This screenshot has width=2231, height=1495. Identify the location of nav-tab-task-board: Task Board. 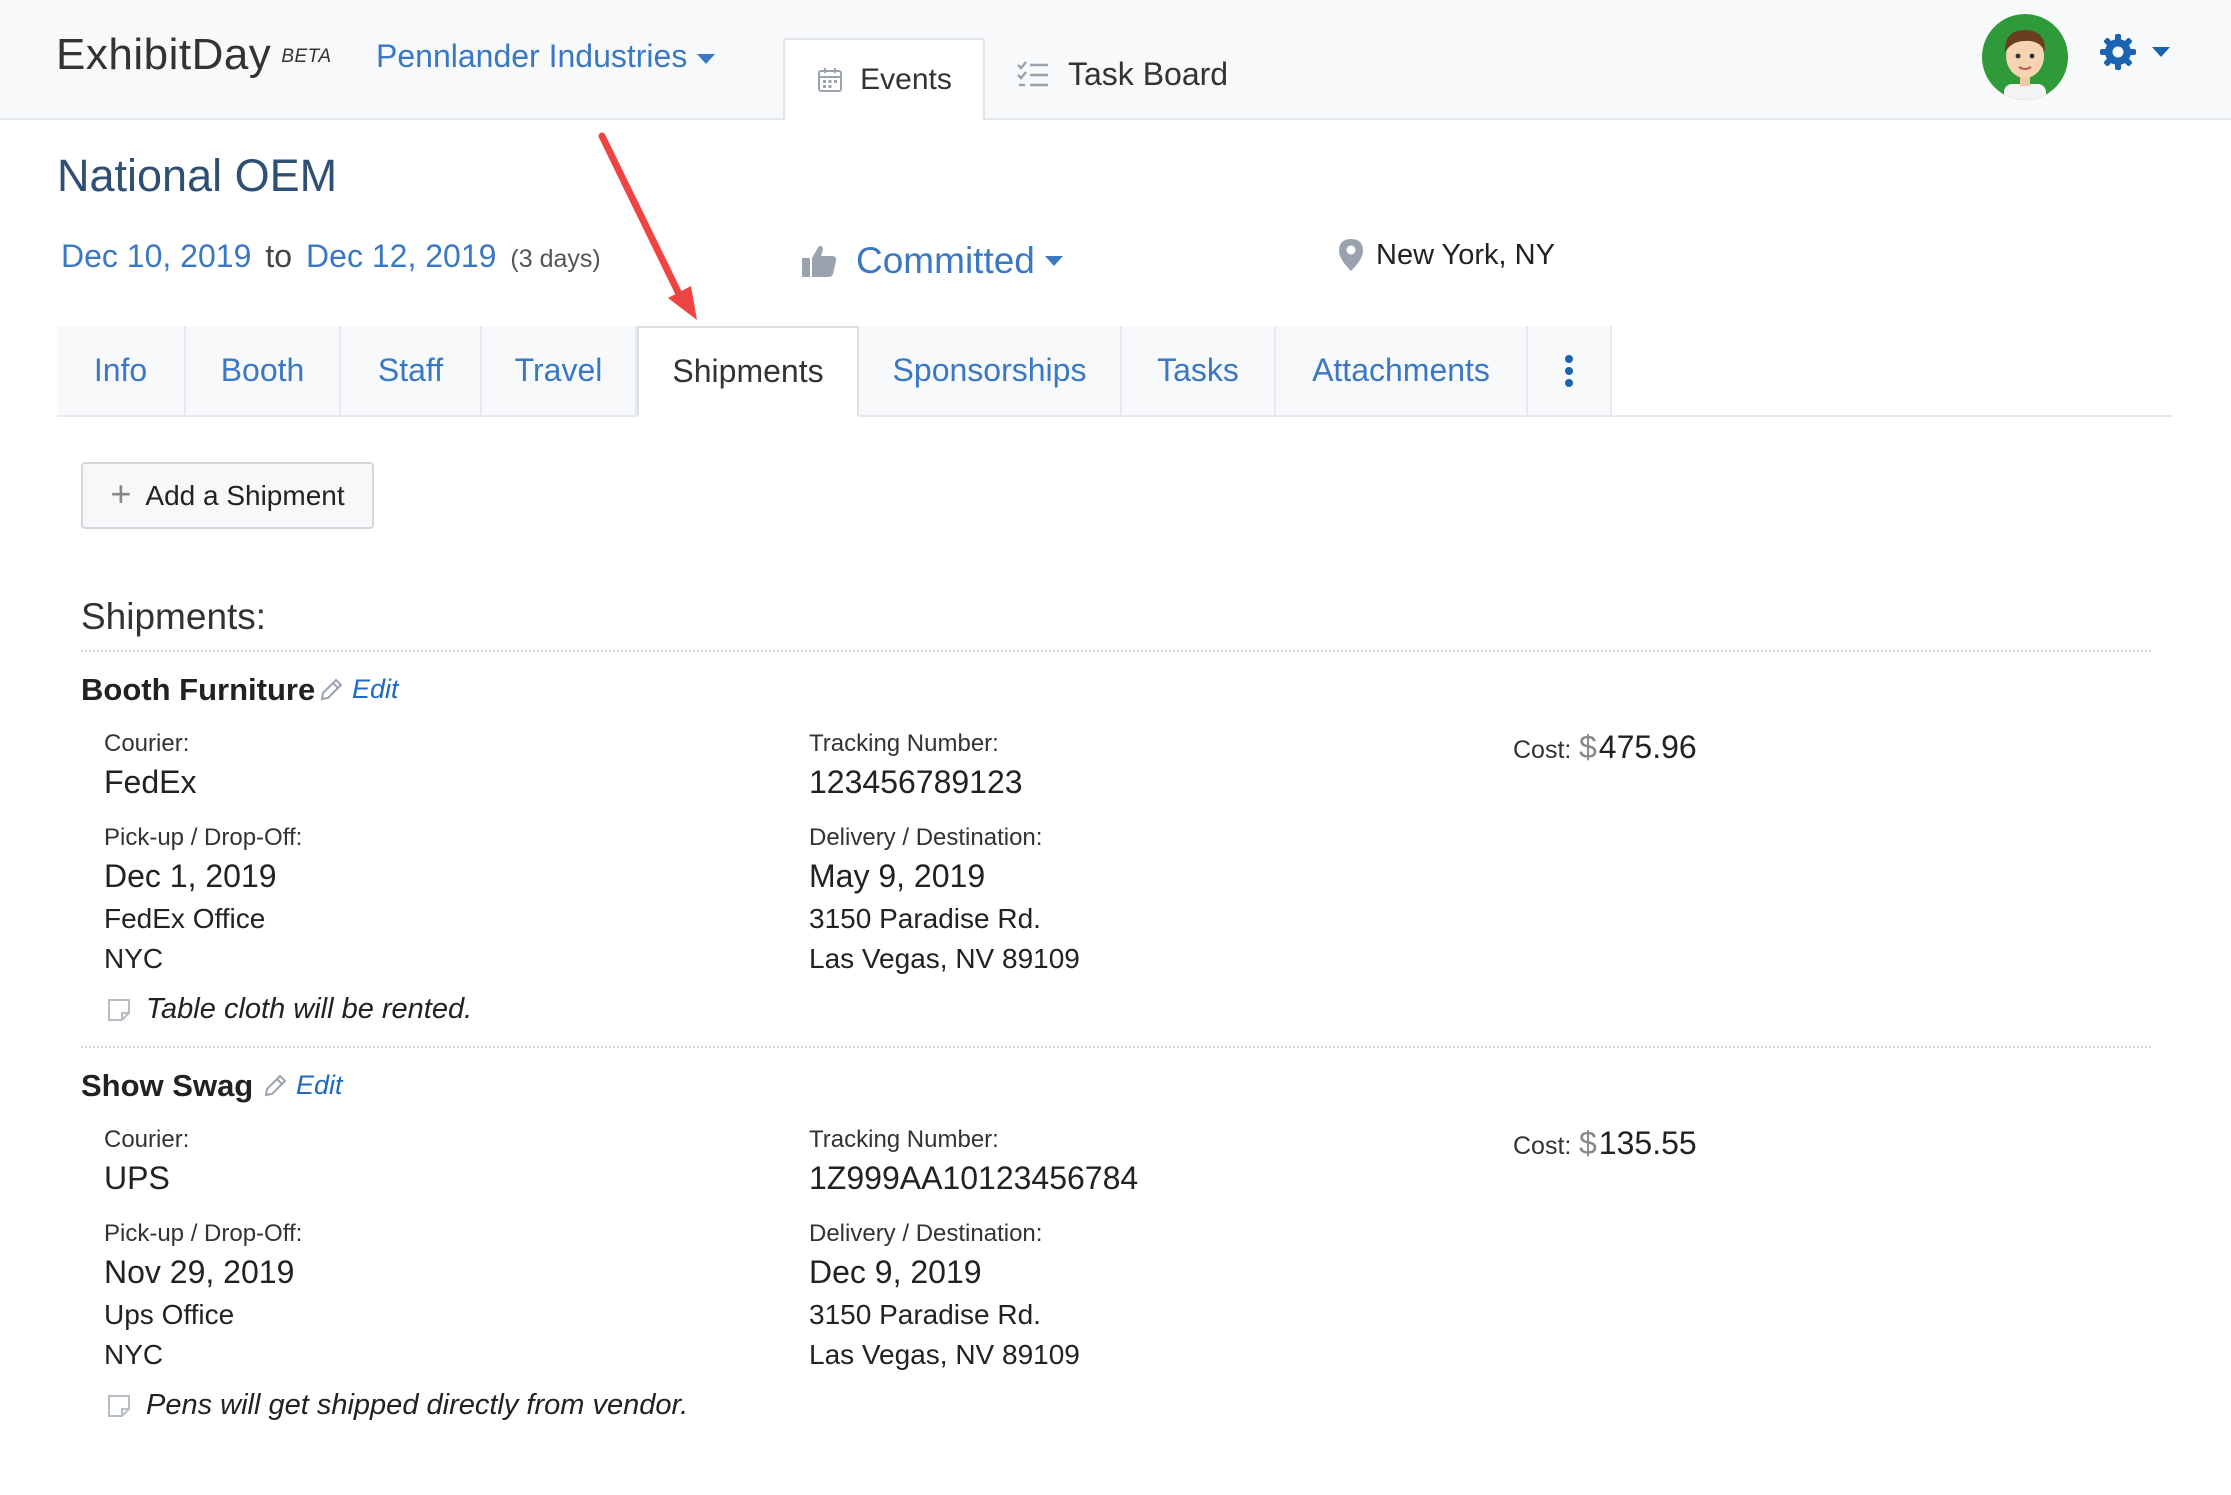
(1122, 74).